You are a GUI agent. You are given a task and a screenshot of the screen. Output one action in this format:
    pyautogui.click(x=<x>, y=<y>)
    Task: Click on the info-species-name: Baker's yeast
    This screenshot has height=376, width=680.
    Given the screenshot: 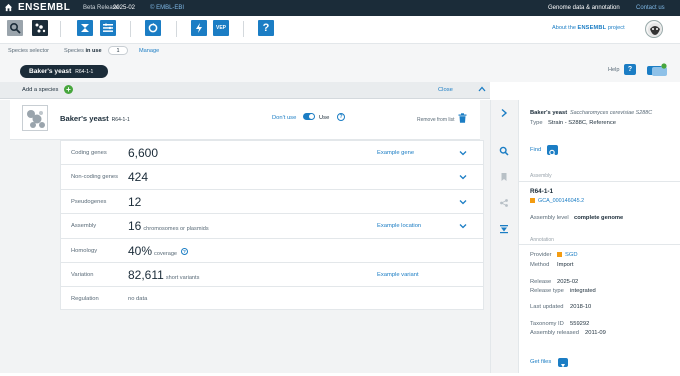 What is the action you would take?
    pyautogui.click(x=549, y=113)
    